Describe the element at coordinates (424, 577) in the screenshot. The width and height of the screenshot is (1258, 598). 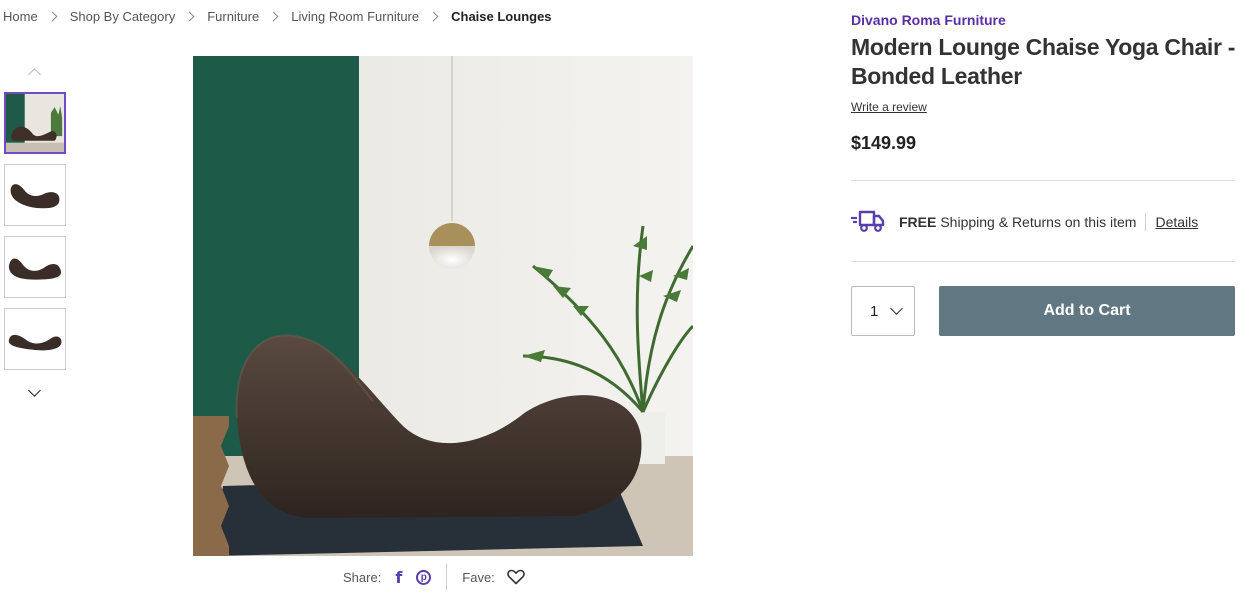
I see `pinterest-icon: p` at that location.